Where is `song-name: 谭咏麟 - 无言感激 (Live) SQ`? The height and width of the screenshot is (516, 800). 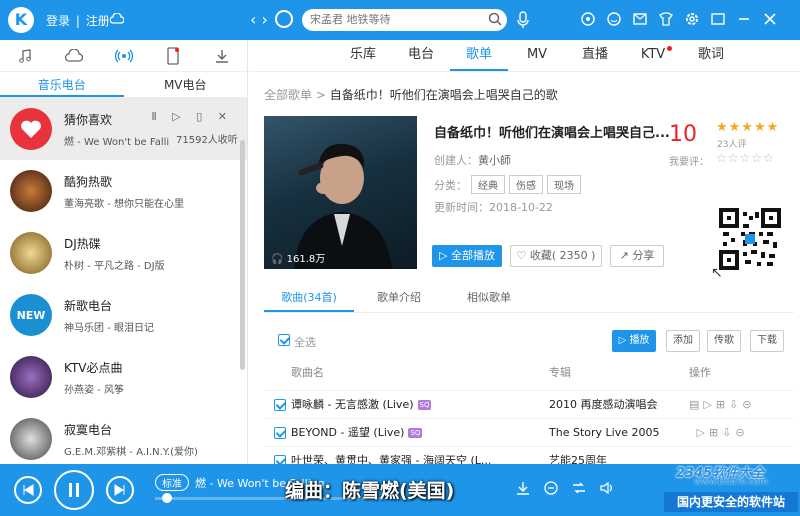 song-name: 谭咏麟 - 无言感激 (Live) SQ is located at coordinates (361, 405).